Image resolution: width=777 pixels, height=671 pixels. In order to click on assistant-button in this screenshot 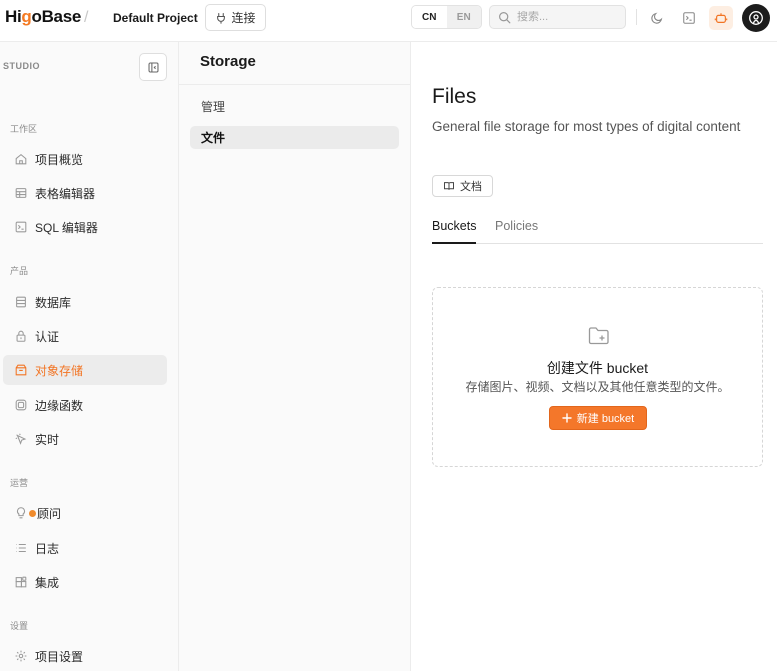, I will do `click(721, 18)`.